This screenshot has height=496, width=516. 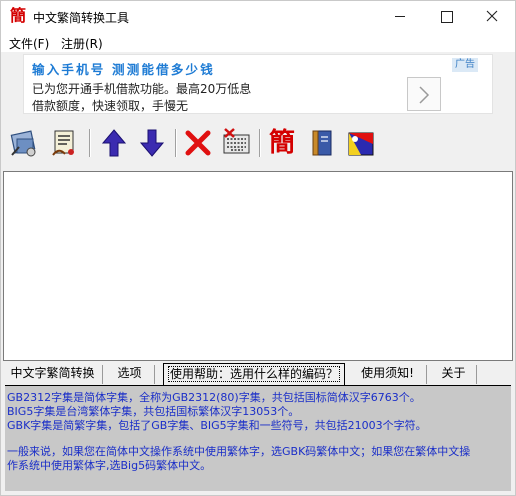 I want to click on ad-next-button, so click(x=424, y=94).